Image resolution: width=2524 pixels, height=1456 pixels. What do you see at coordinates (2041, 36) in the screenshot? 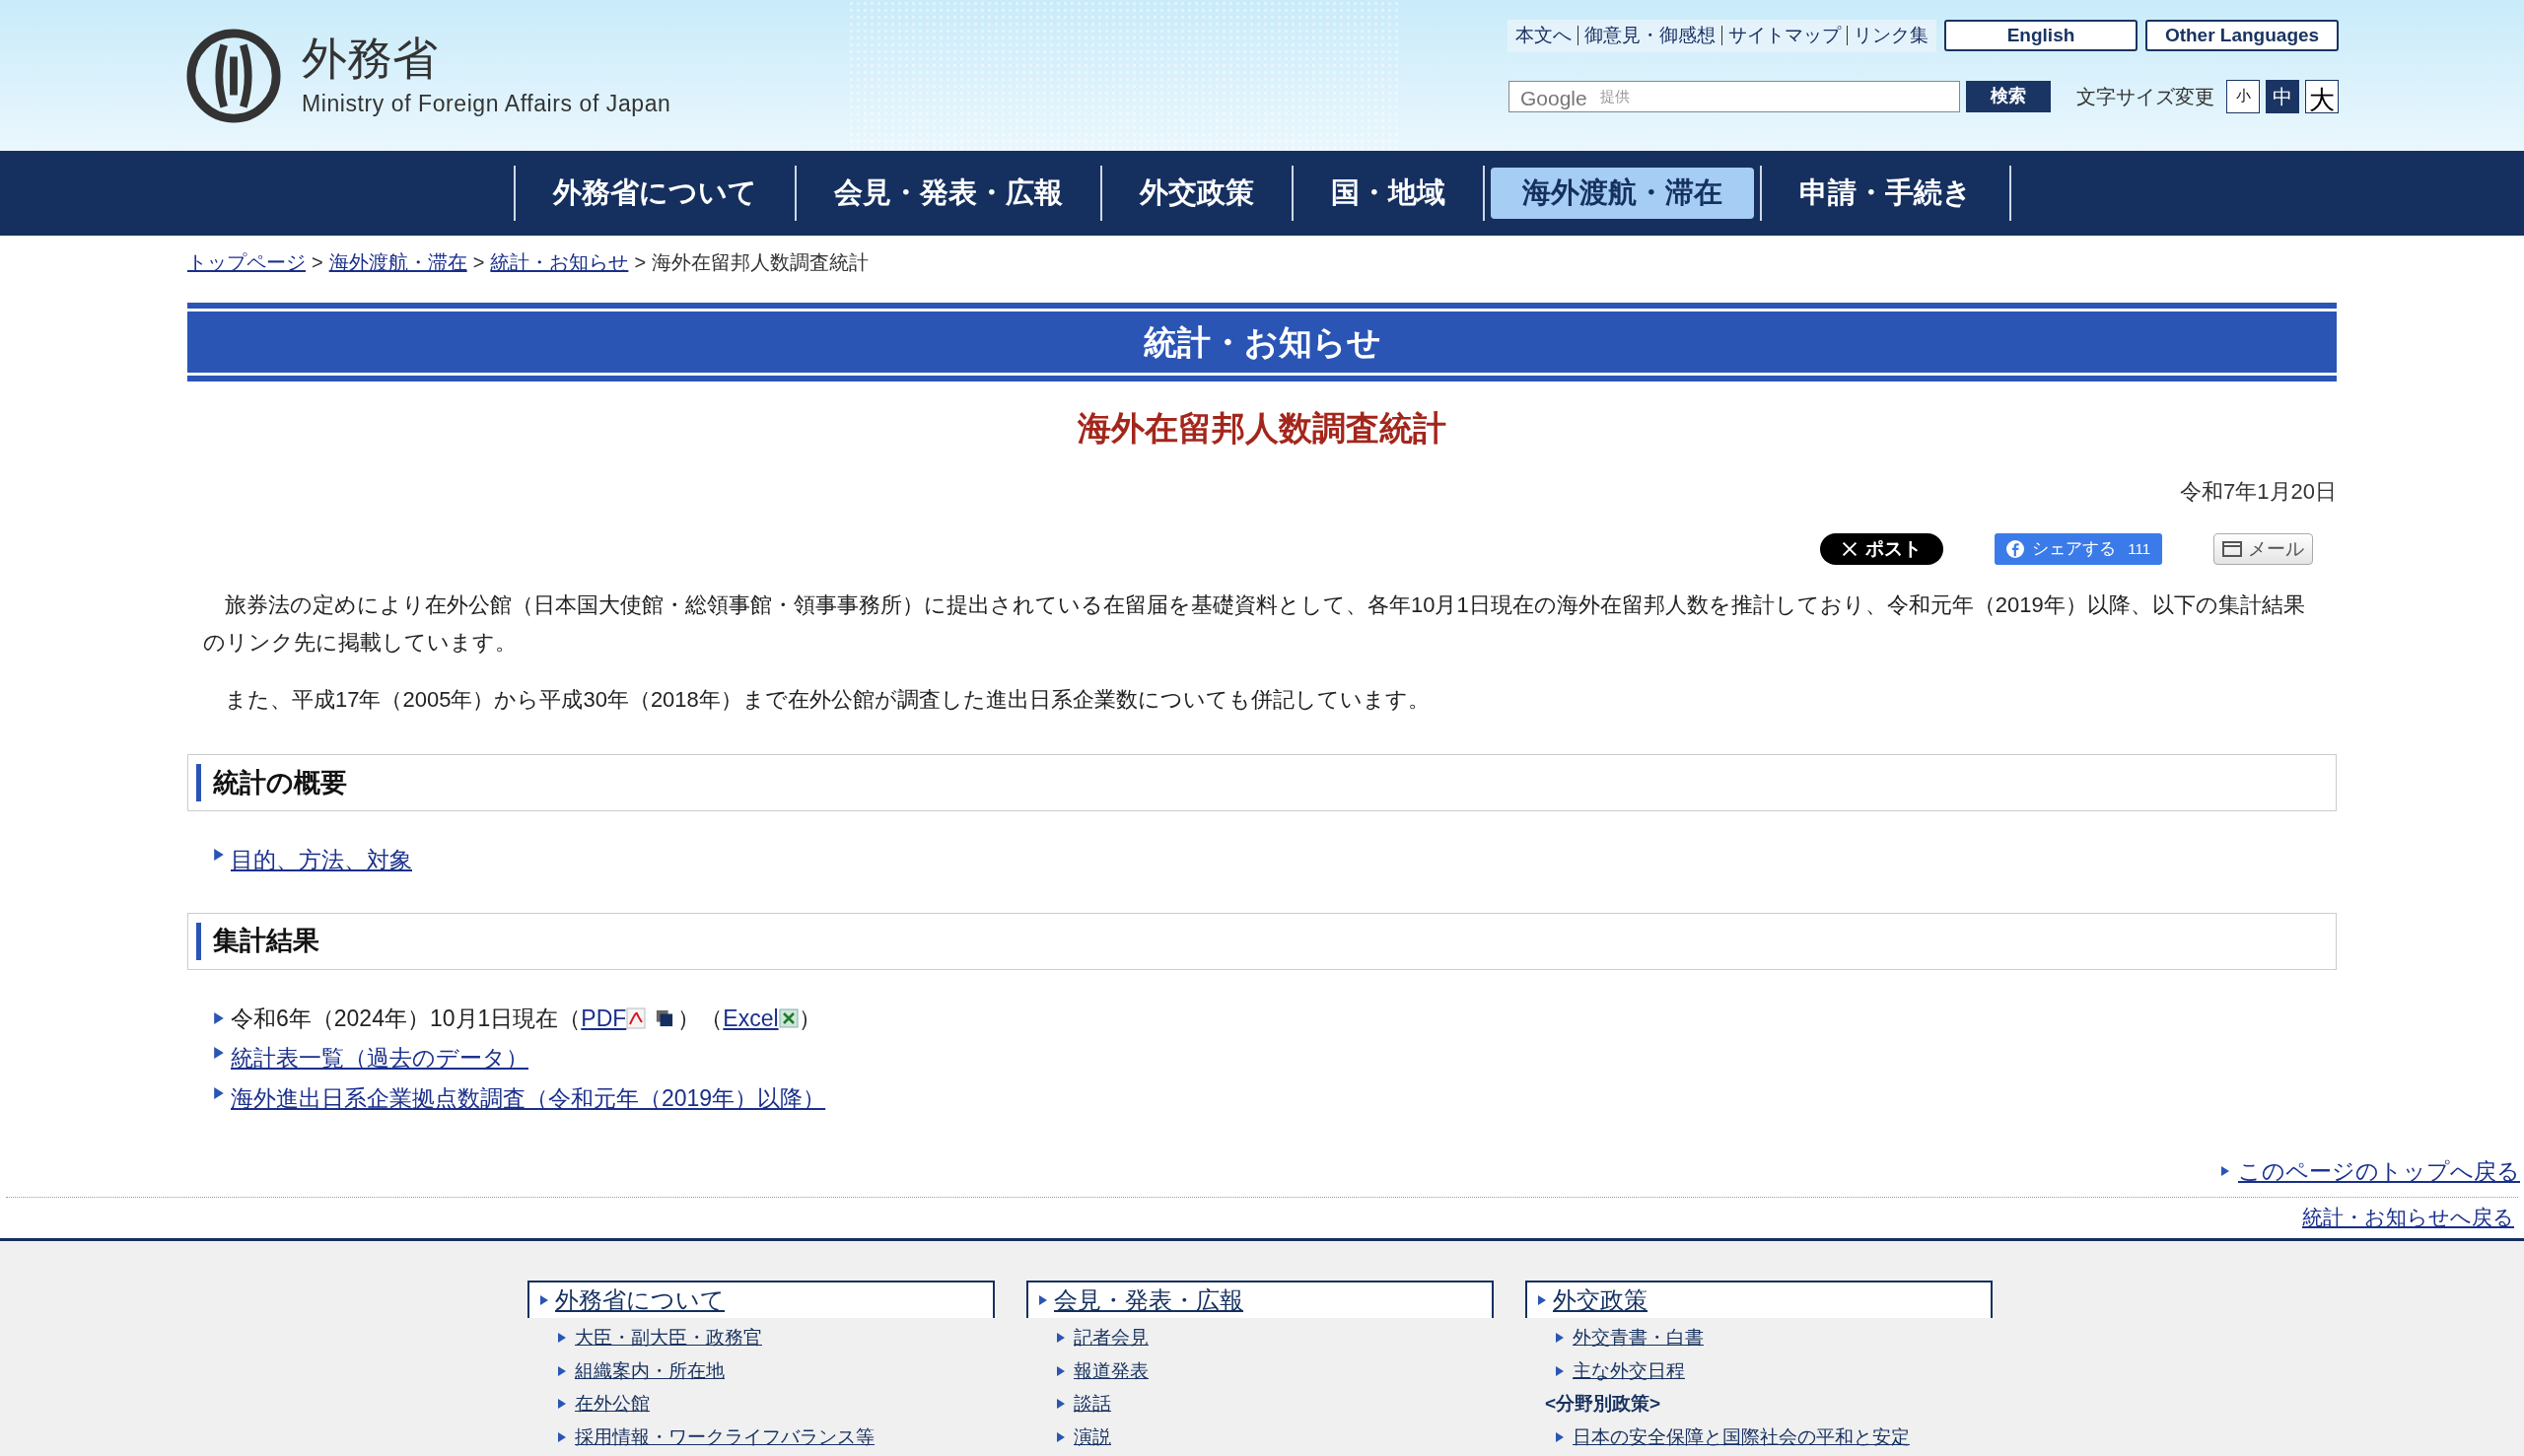
I see `language-button: English` at bounding box center [2041, 36].